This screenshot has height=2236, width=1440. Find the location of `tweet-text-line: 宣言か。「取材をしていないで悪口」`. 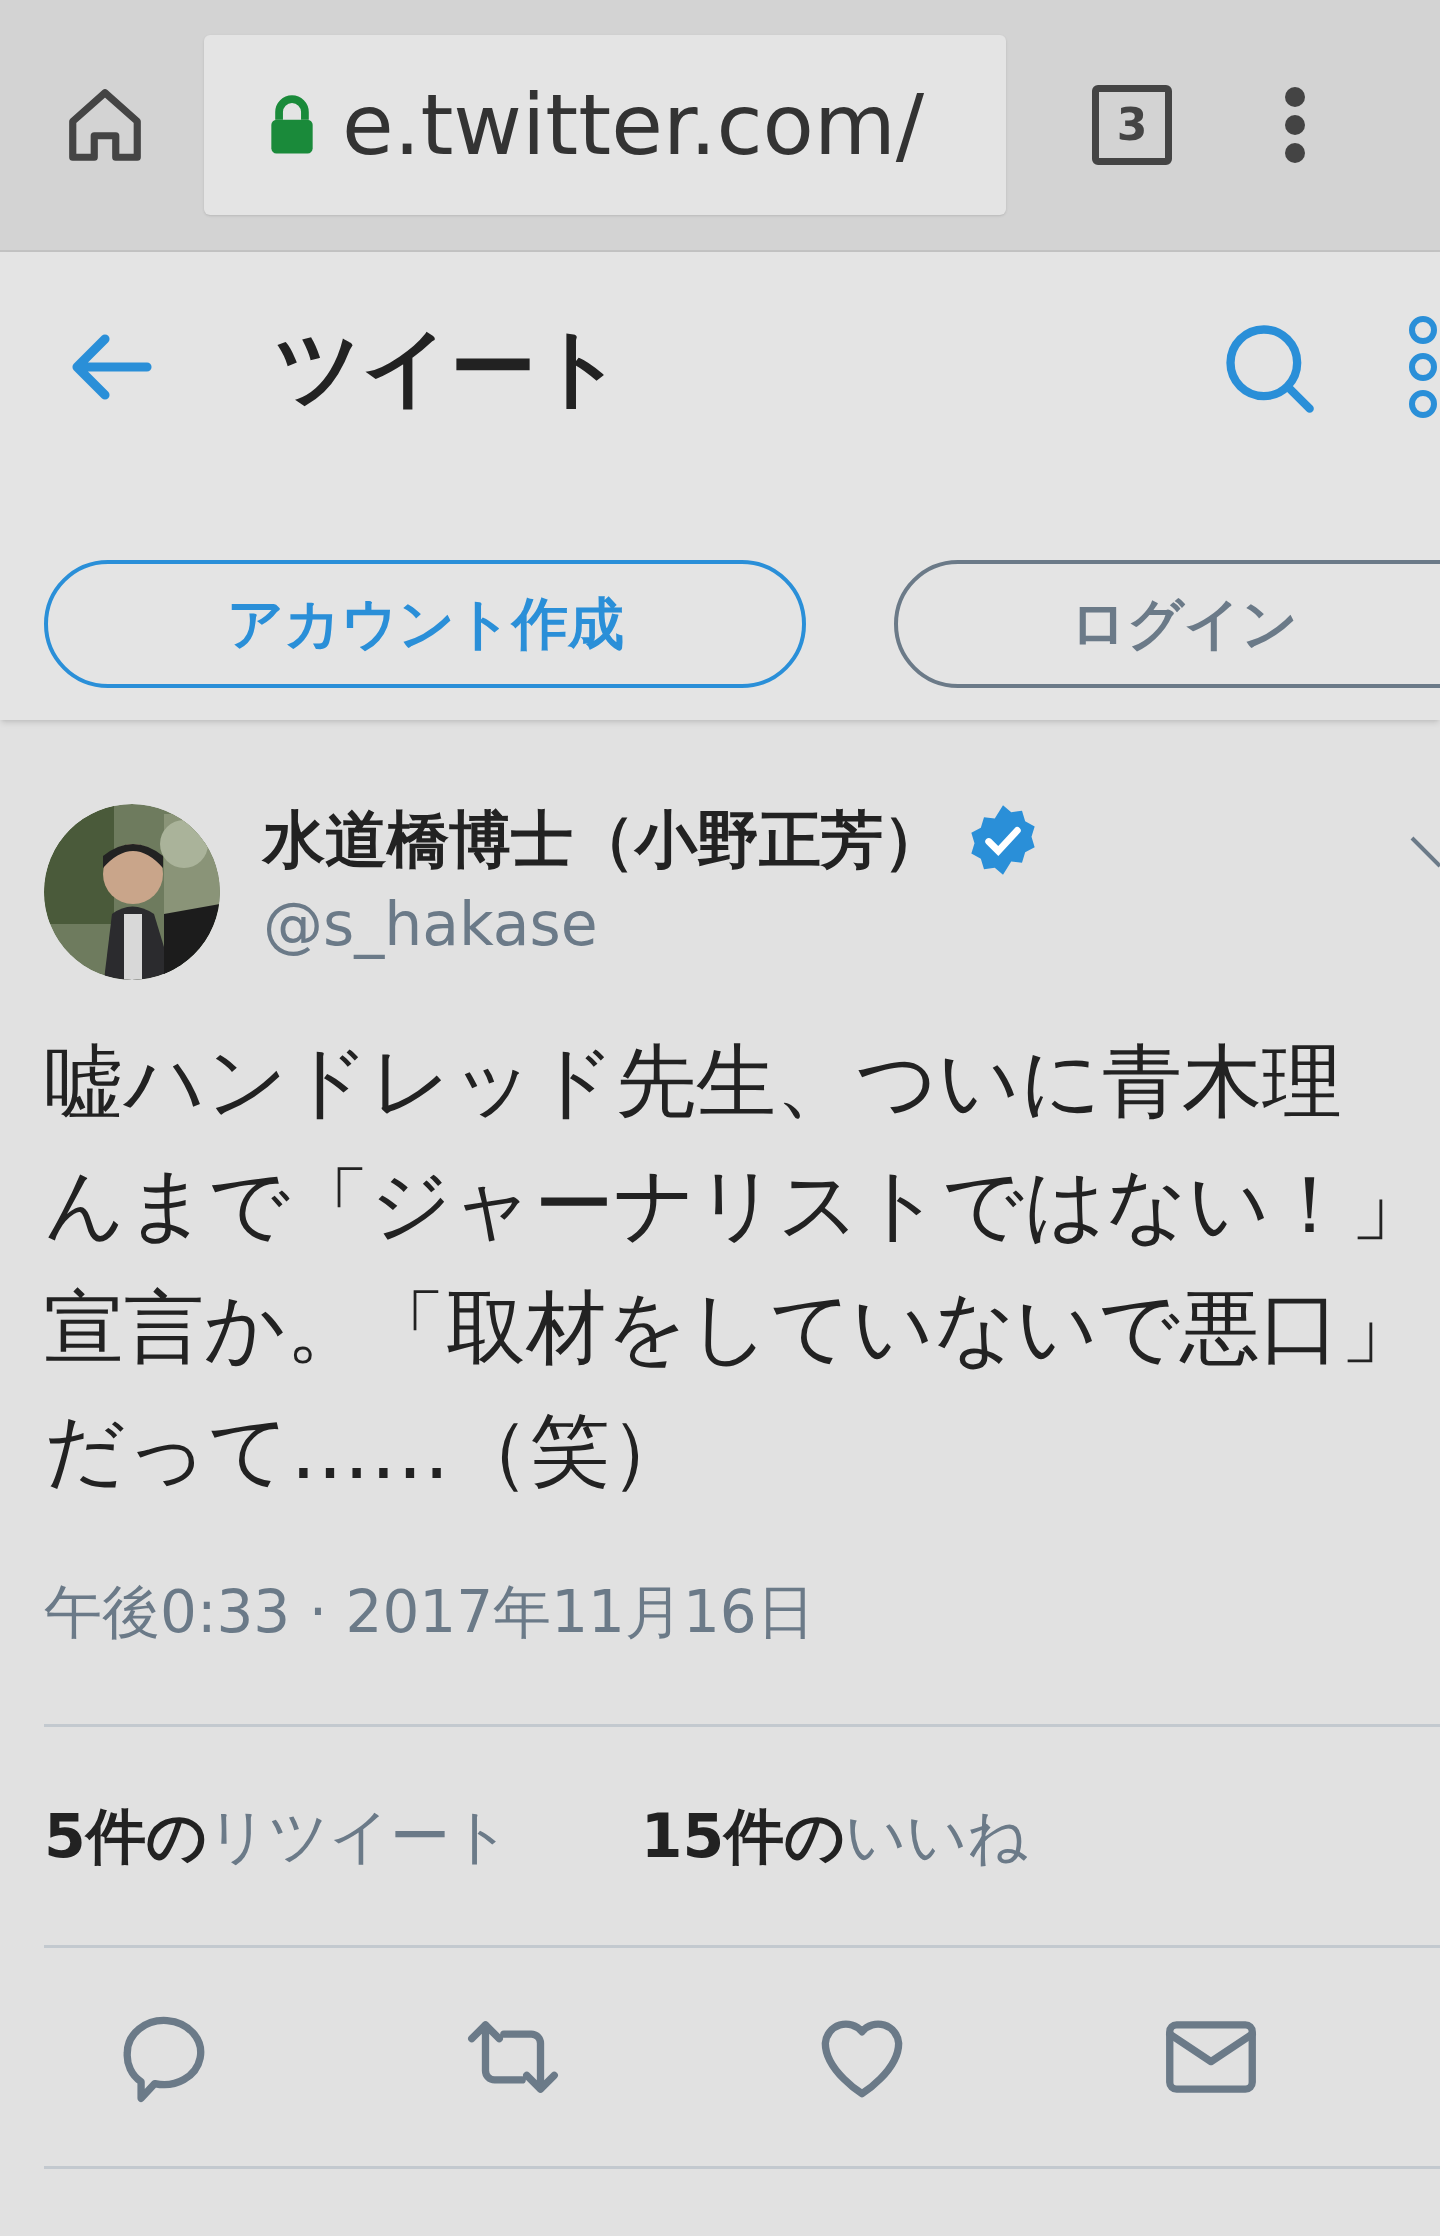

tweet-text-line: 宣言か。「取材をしていないで悪口」 is located at coordinates (732, 1328).